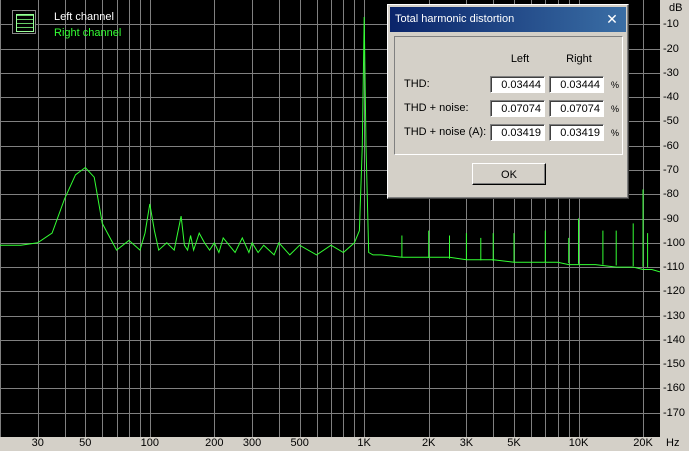  I want to click on x-tick-label: 50, so click(85, 443).